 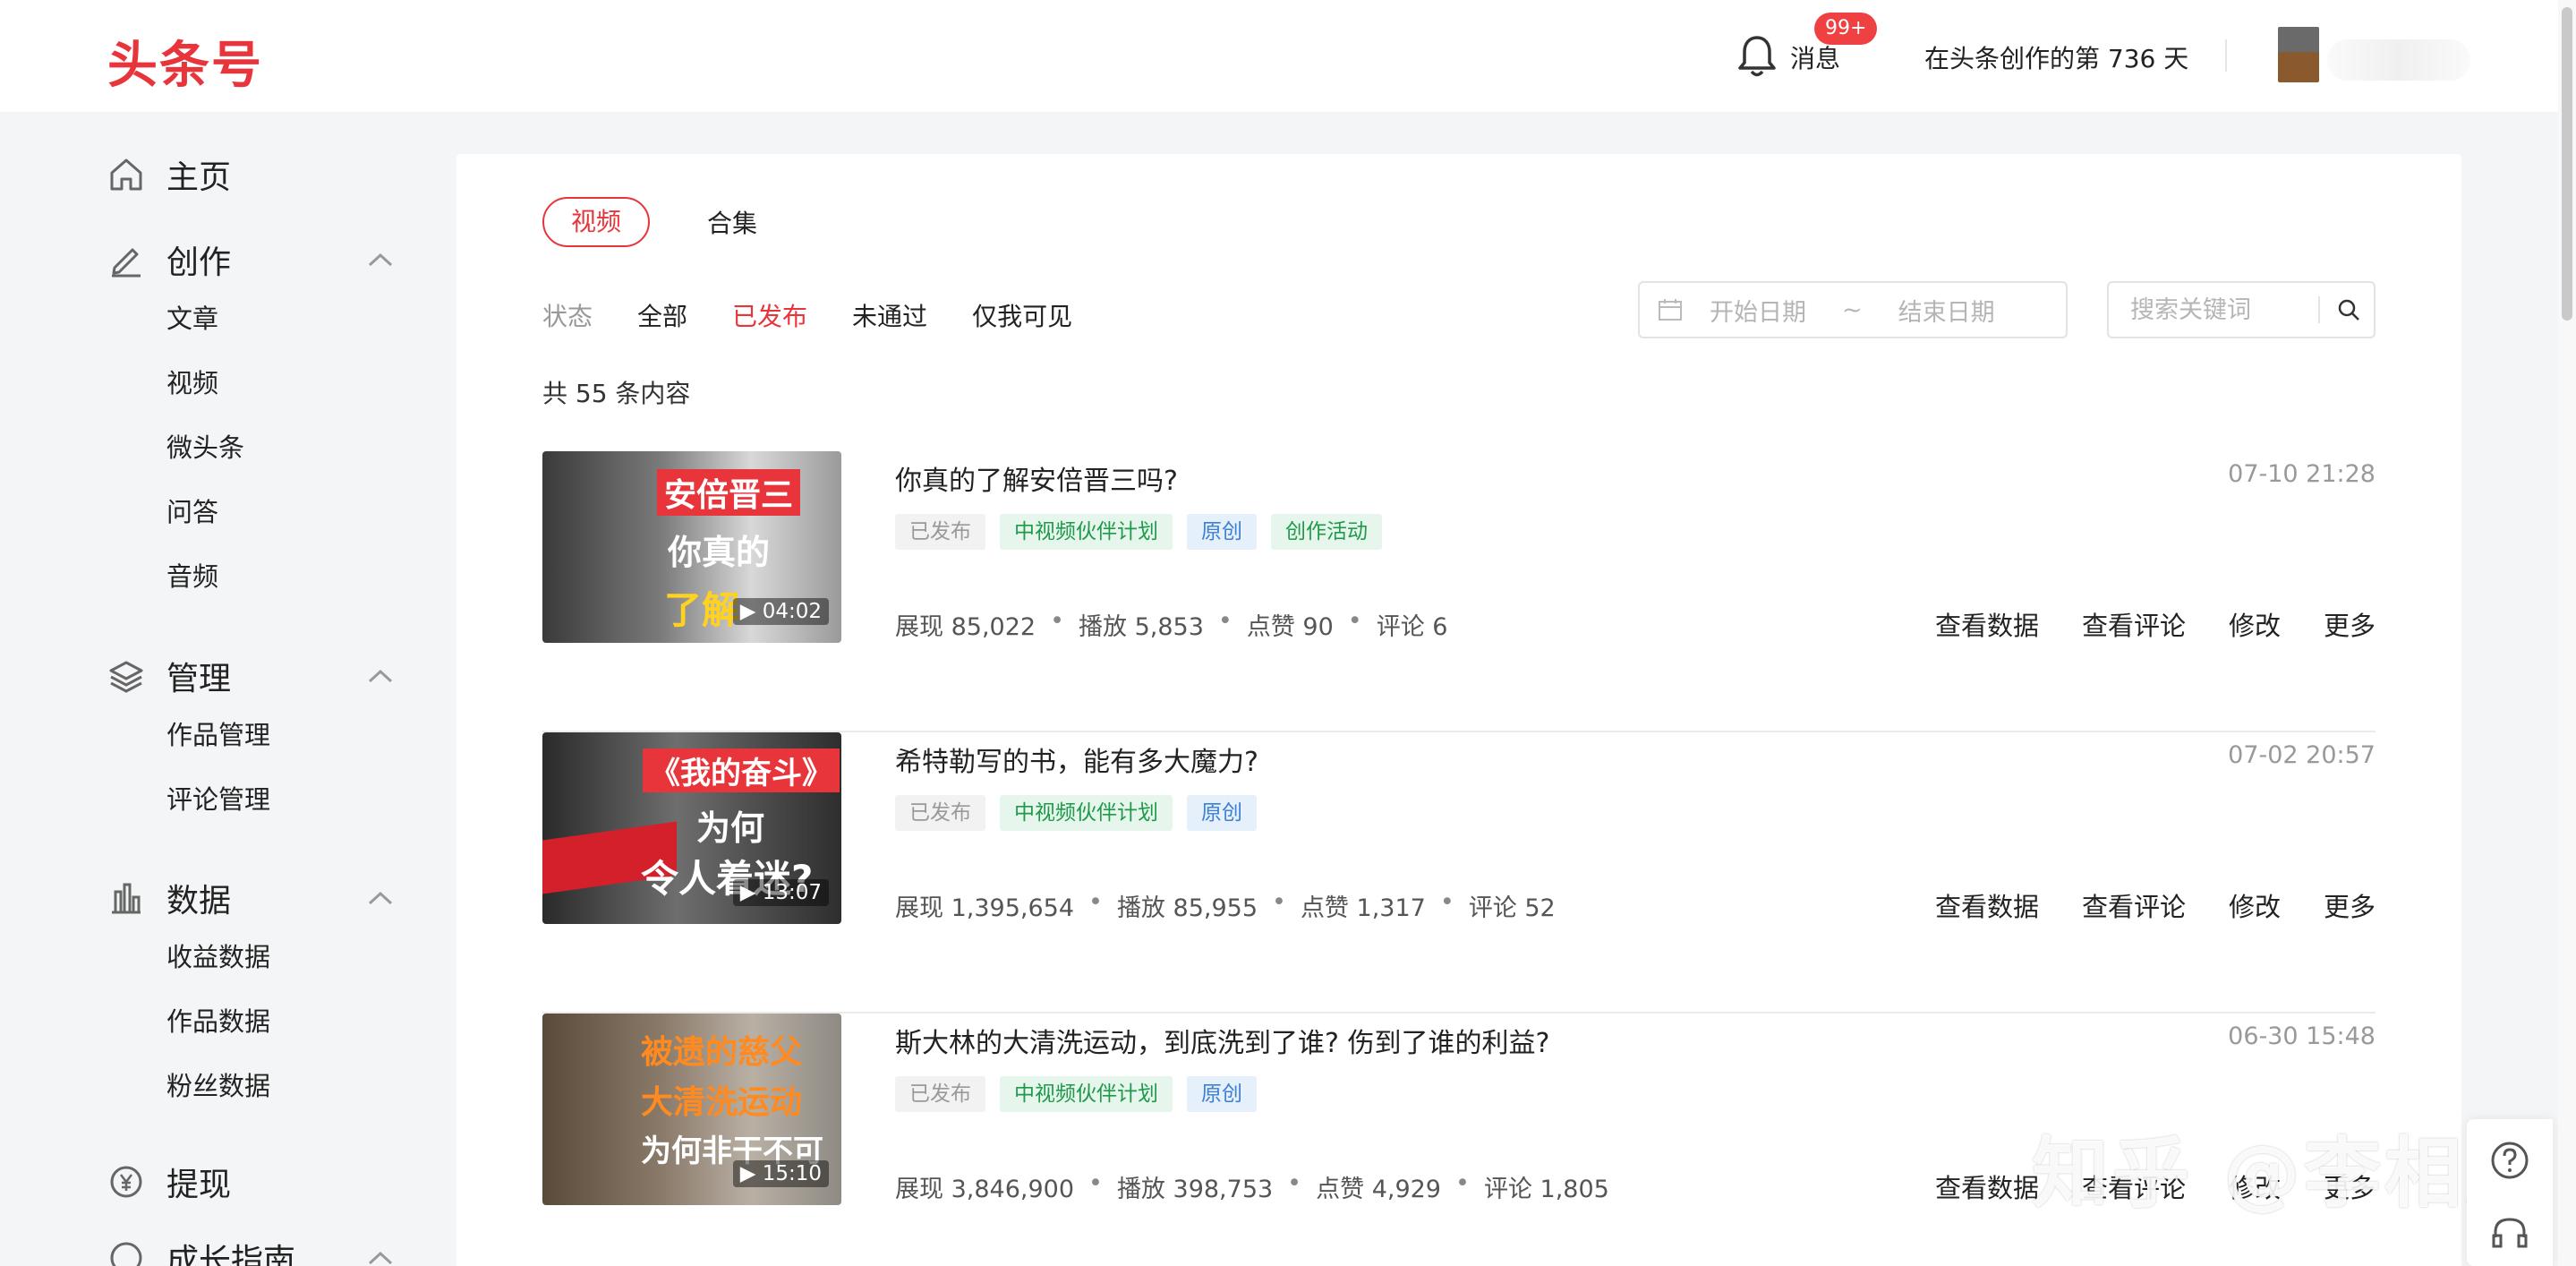 What do you see at coordinates (741, 770) in the screenshot?
I see `thumbnail-caption: 《我的奋斗》` at bounding box center [741, 770].